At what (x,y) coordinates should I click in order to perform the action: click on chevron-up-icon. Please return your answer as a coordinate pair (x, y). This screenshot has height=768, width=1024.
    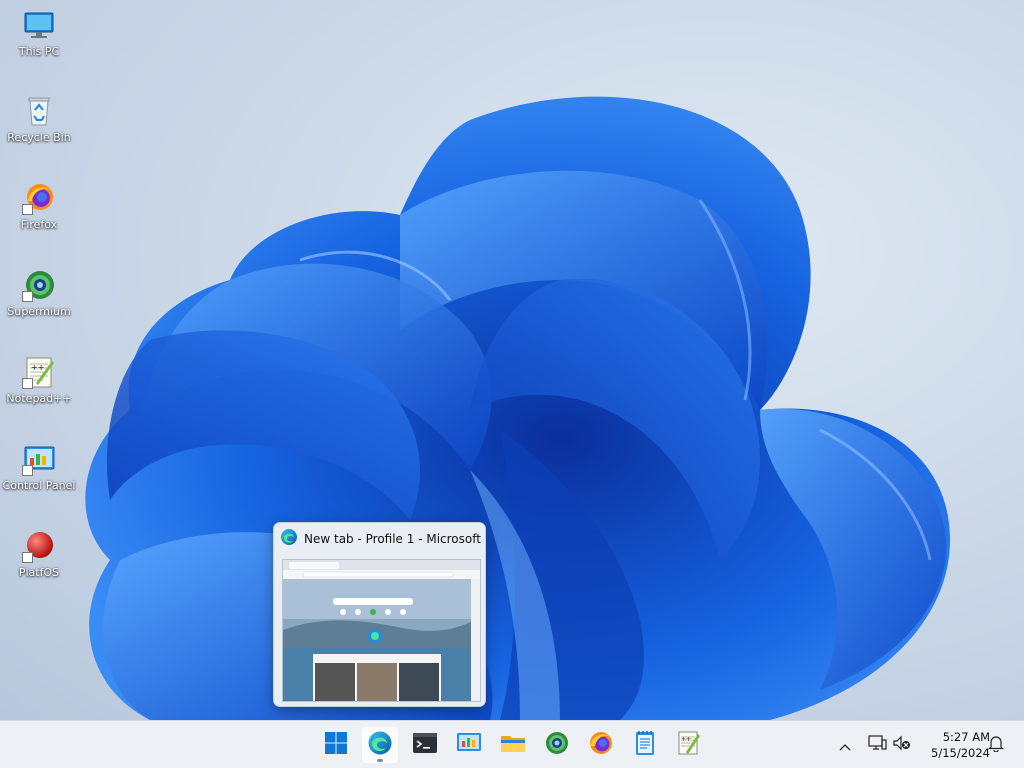
    Looking at the image, I should click on (845, 745).